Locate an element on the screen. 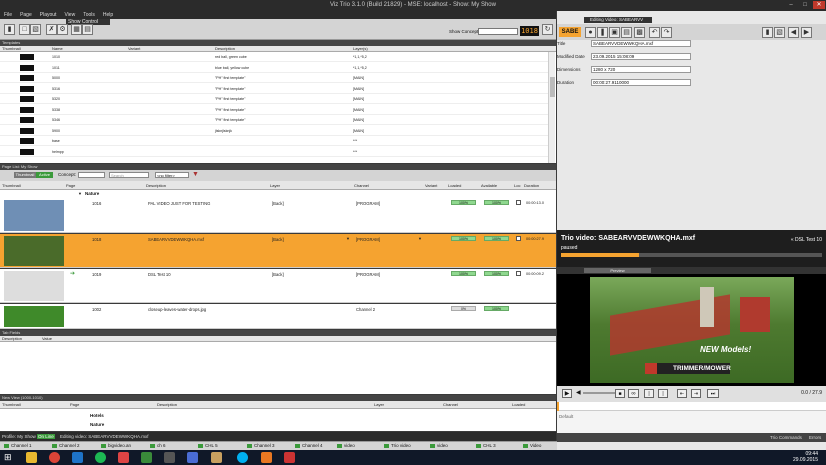  save-as-icon: ▧ is located at coordinates (779, 32).